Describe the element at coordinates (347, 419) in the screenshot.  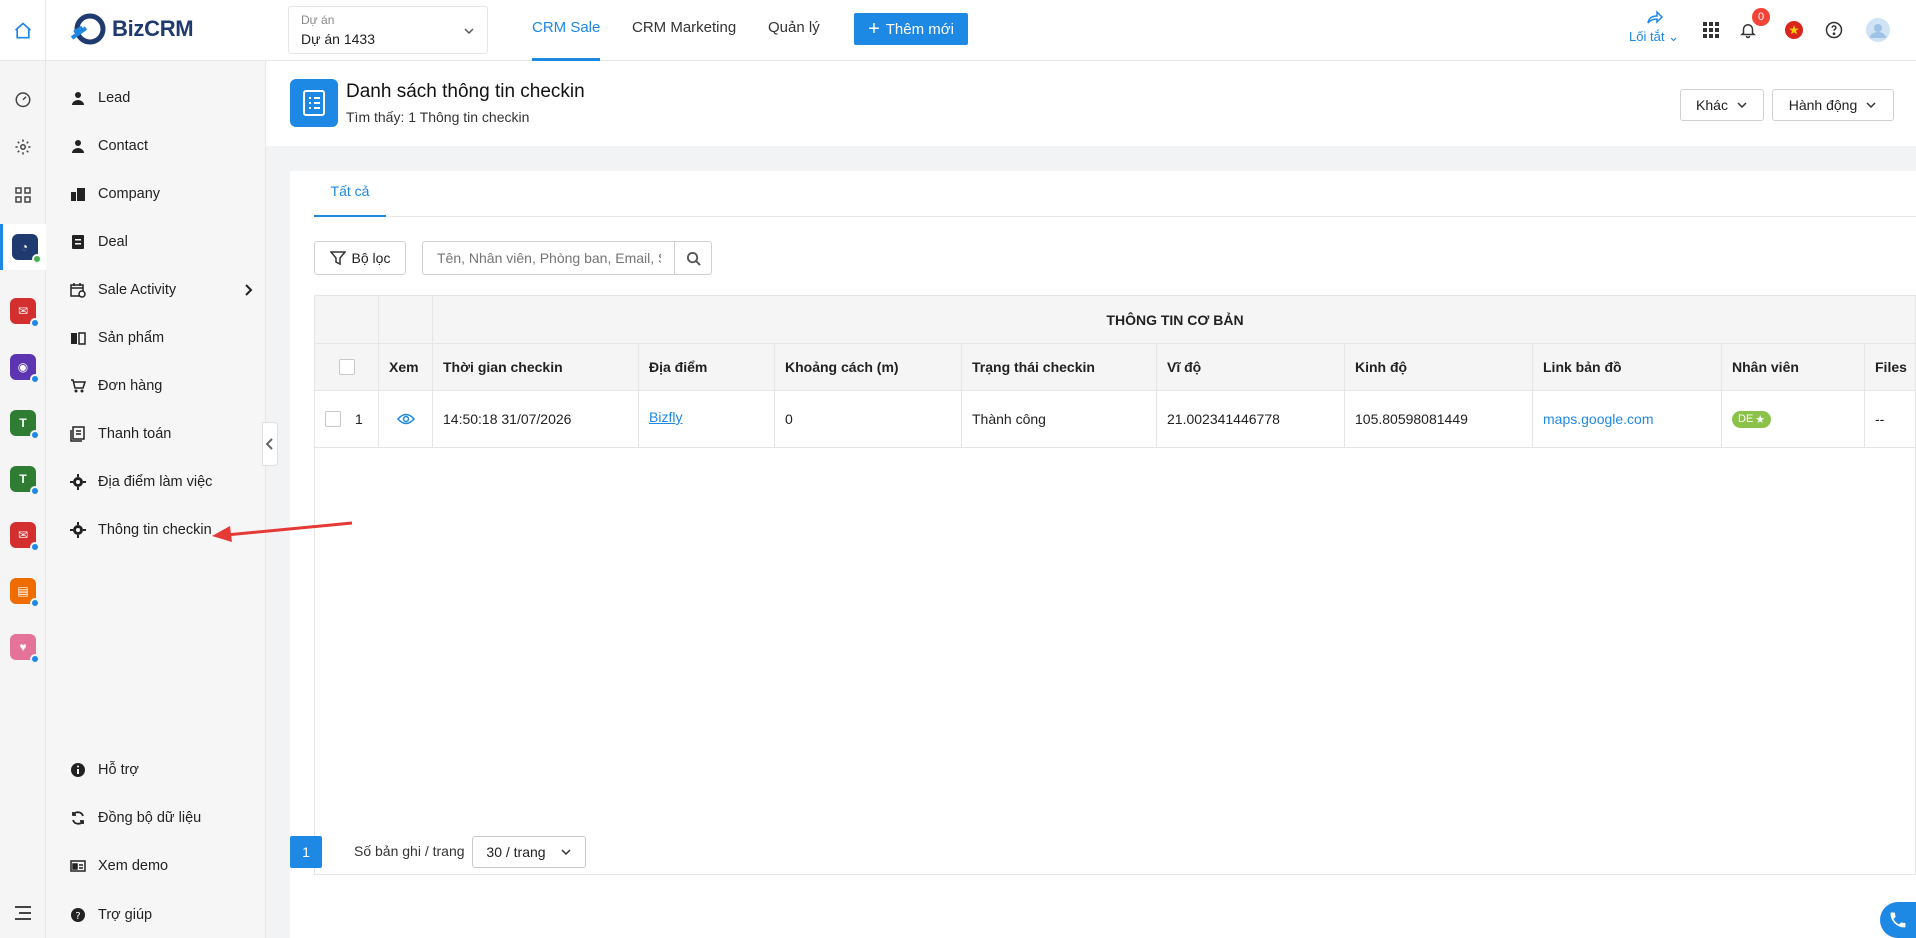
I see `row-select-cell: 1` at that location.